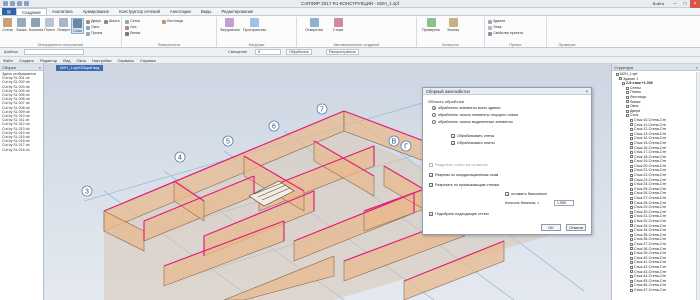 Image resolution: width=700 pixels, height=300 pixels. Describe the element at coordinates (77, 26) in the screenshot. I see `joint-button: Стык` at that location.